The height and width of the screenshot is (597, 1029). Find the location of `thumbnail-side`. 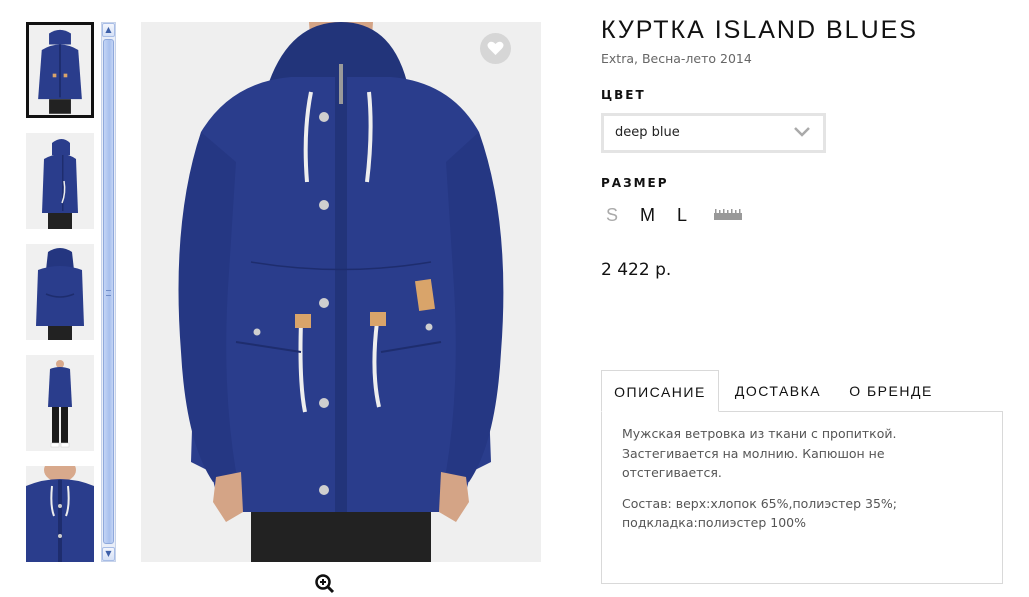

thumbnail-side is located at coordinates (60, 181).